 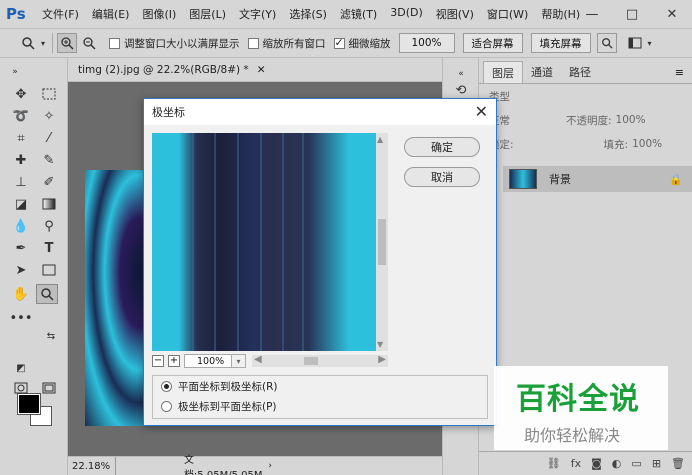 I want to click on new-layer-icon: ⊞, so click(x=656, y=463).